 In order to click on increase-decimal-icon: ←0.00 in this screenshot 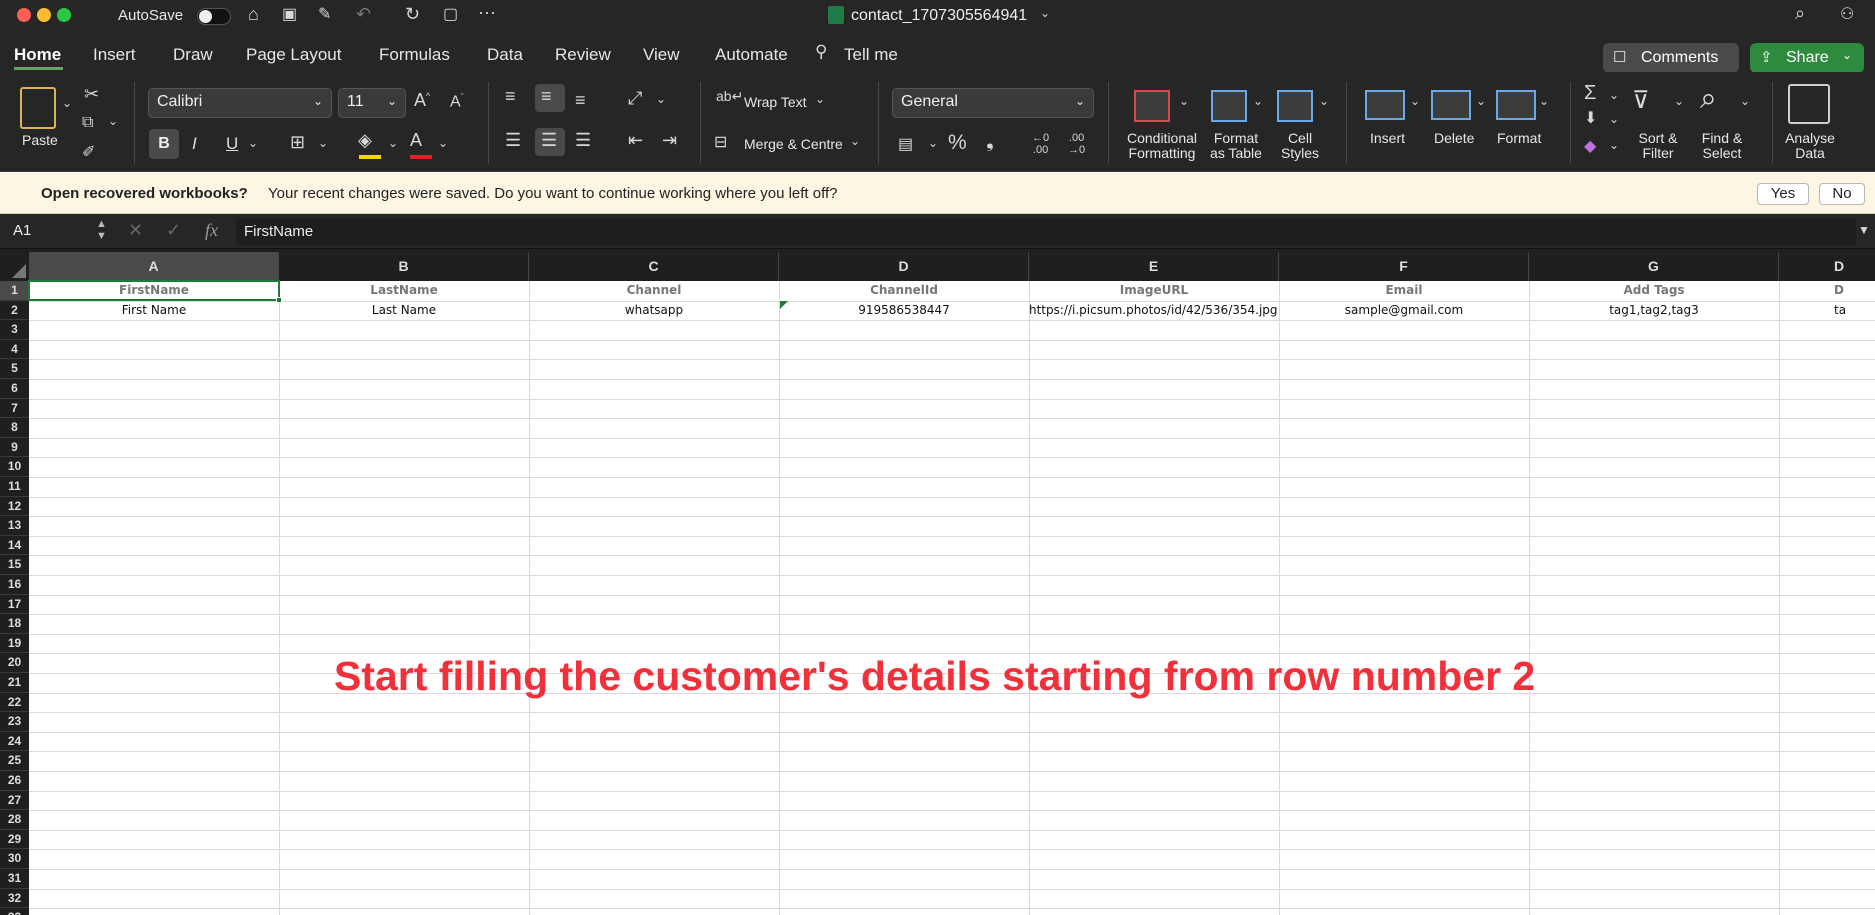, I will do `click(1040, 144)`.